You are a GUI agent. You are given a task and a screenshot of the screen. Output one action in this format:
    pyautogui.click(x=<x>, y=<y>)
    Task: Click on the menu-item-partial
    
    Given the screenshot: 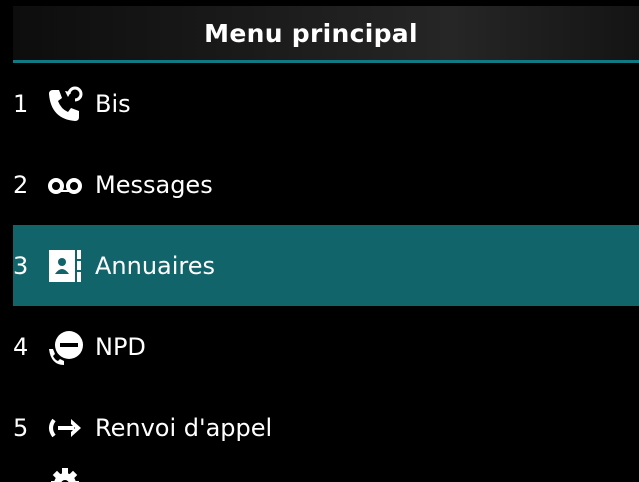 What is the action you would take?
    pyautogui.click(x=326, y=475)
    